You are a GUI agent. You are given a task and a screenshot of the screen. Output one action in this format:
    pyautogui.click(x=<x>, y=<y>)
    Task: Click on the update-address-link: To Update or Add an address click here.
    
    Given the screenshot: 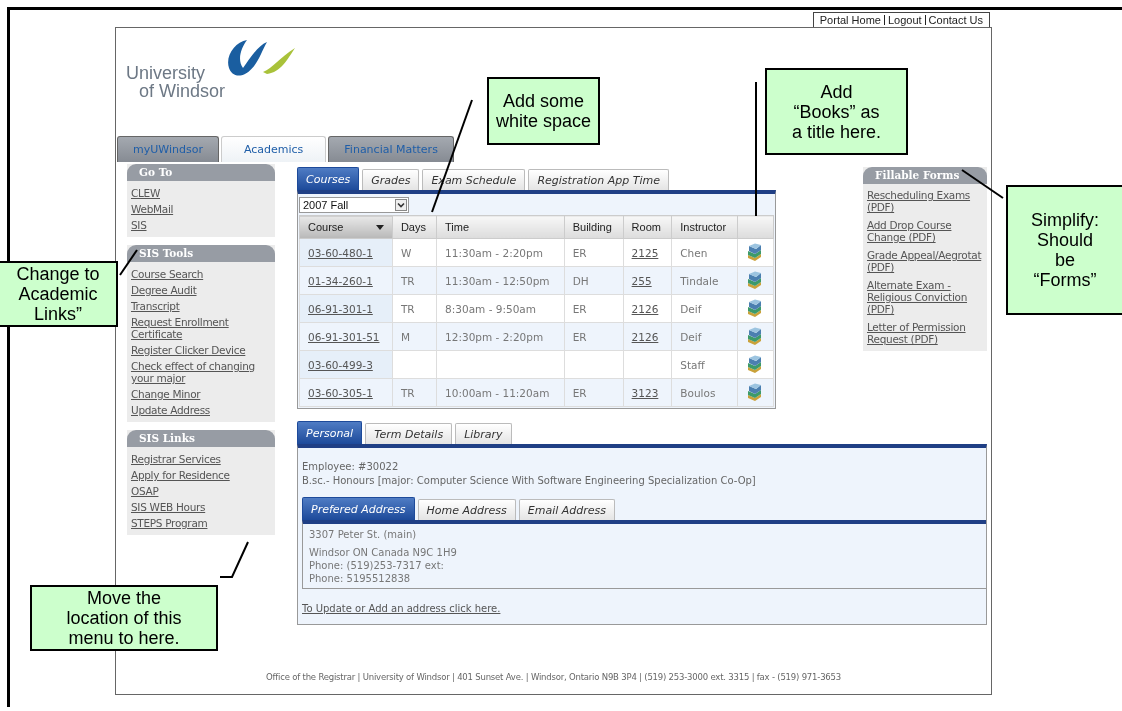 What is the action you would take?
    pyautogui.click(x=401, y=608)
    